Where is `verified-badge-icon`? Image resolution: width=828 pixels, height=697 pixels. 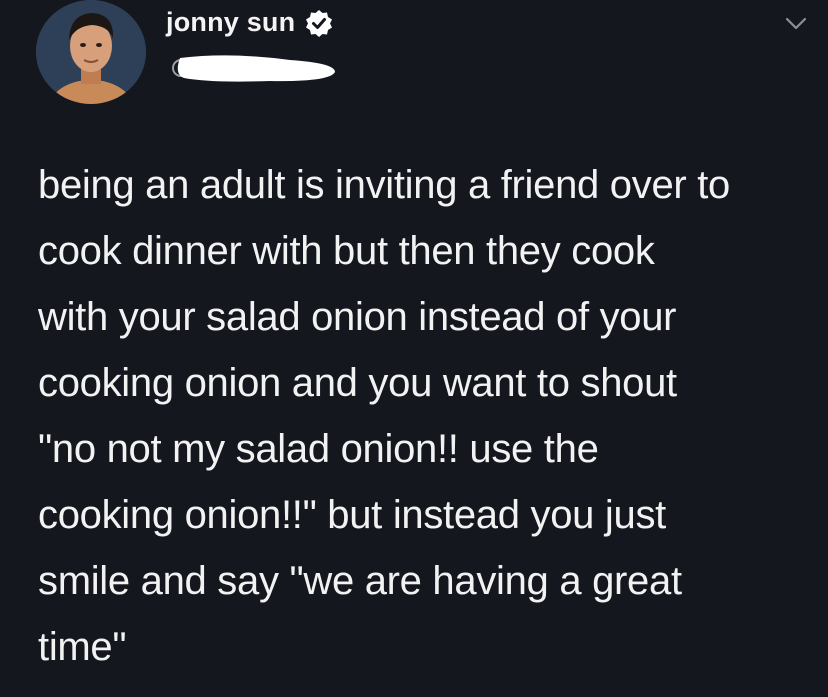 verified-badge-icon is located at coordinates (319, 23).